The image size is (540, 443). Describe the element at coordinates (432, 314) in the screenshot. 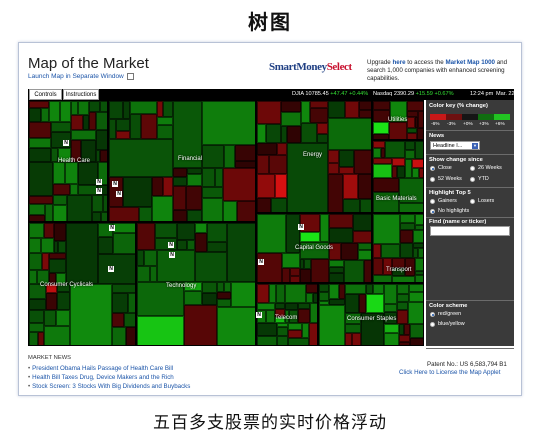

I see `radio-red-green` at that location.